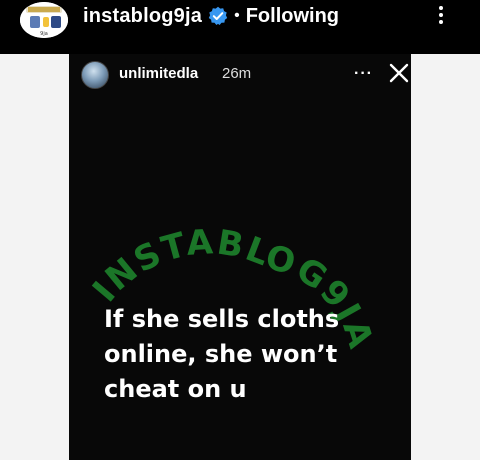 The image size is (480, 460). Describe the element at coordinates (292, 16) in the screenshot. I see `following-button: Following` at that location.